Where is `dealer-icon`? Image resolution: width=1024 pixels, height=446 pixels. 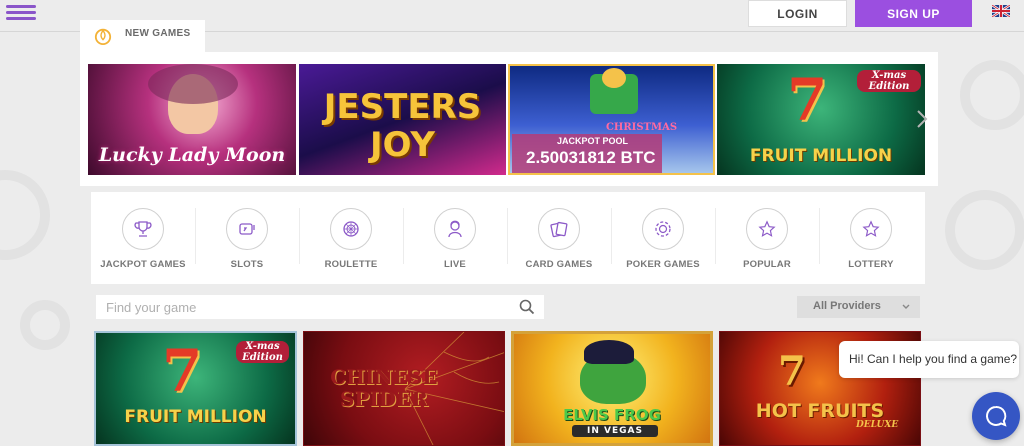
dealer-icon is located at coordinates (455, 229).